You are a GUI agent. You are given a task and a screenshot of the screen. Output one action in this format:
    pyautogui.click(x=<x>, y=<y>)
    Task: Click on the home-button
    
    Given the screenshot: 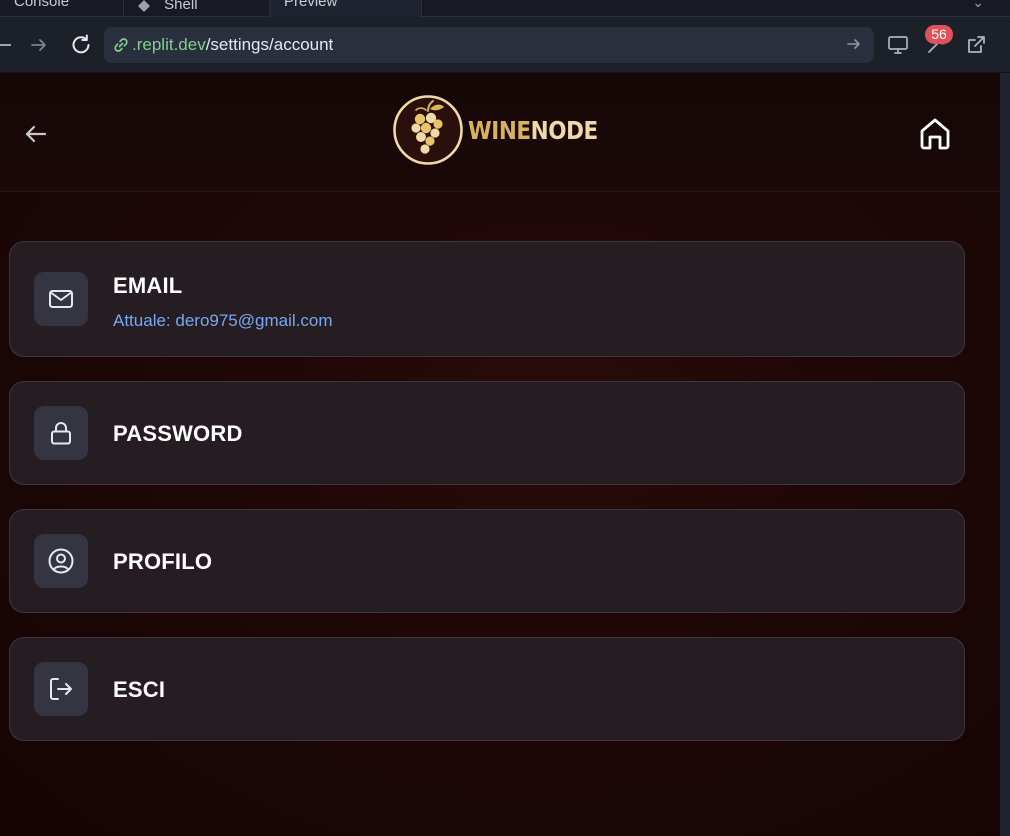 What is the action you would take?
    pyautogui.click(x=935, y=134)
    